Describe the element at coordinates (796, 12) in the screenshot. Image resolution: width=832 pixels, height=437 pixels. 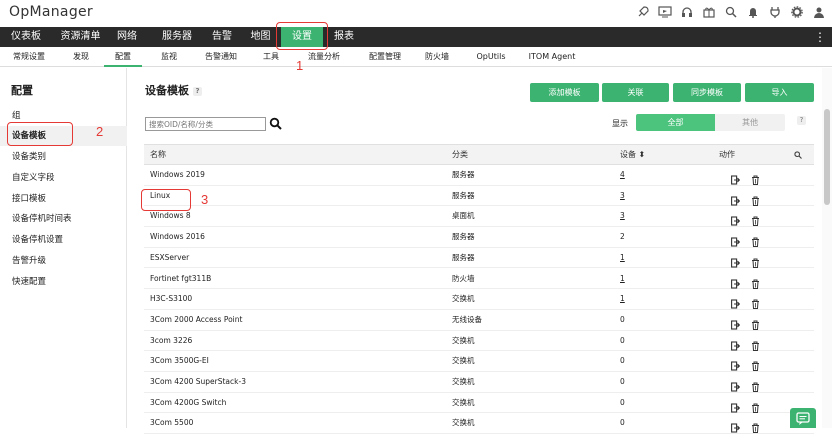
I see `gear-icon` at that location.